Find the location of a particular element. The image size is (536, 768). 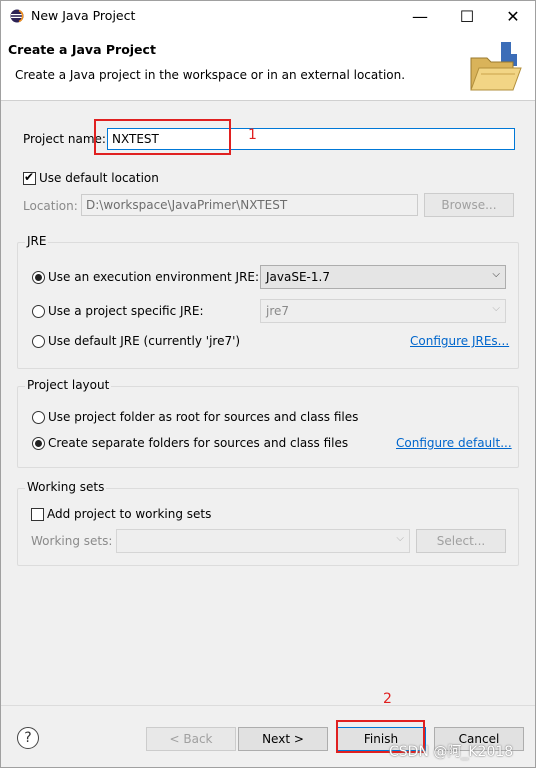

next-button: Next > is located at coordinates (283, 739).